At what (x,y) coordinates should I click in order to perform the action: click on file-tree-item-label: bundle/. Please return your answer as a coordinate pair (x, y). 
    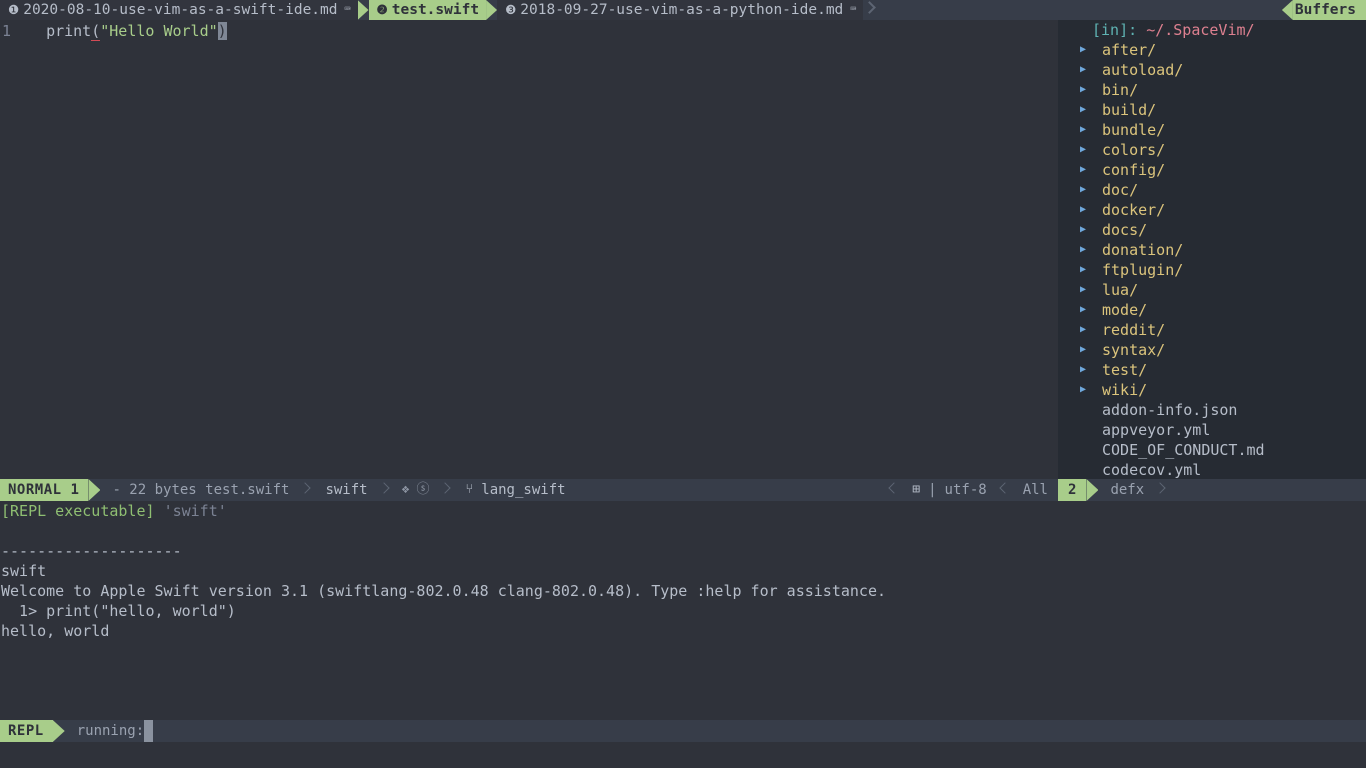
    Looking at the image, I should click on (1134, 130).